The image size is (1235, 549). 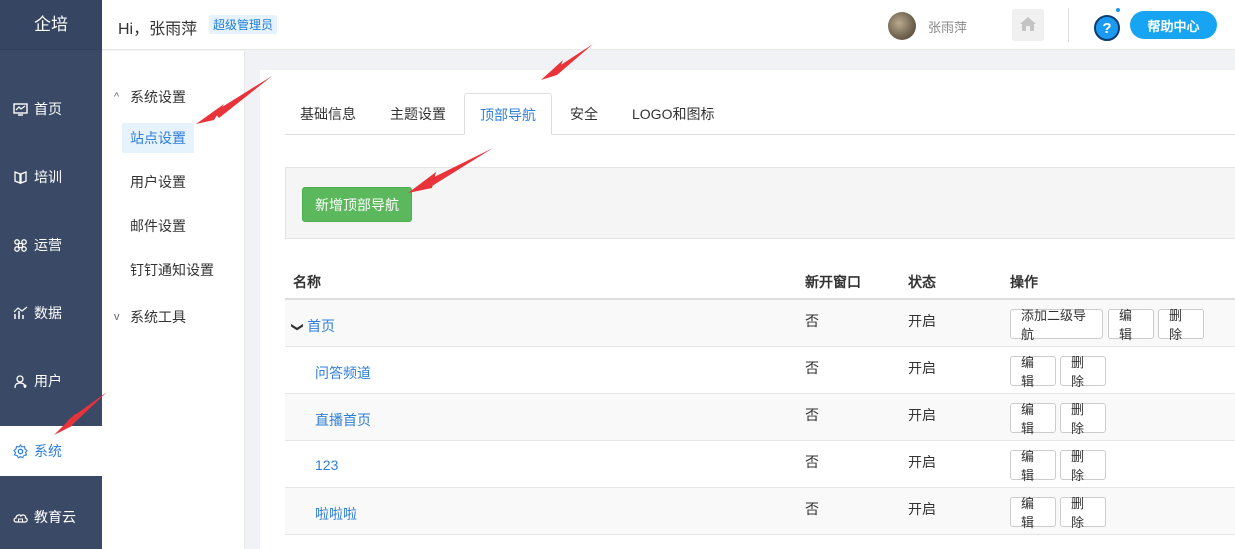 What do you see at coordinates (20, 381) in the screenshot?
I see `user-icon` at bounding box center [20, 381].